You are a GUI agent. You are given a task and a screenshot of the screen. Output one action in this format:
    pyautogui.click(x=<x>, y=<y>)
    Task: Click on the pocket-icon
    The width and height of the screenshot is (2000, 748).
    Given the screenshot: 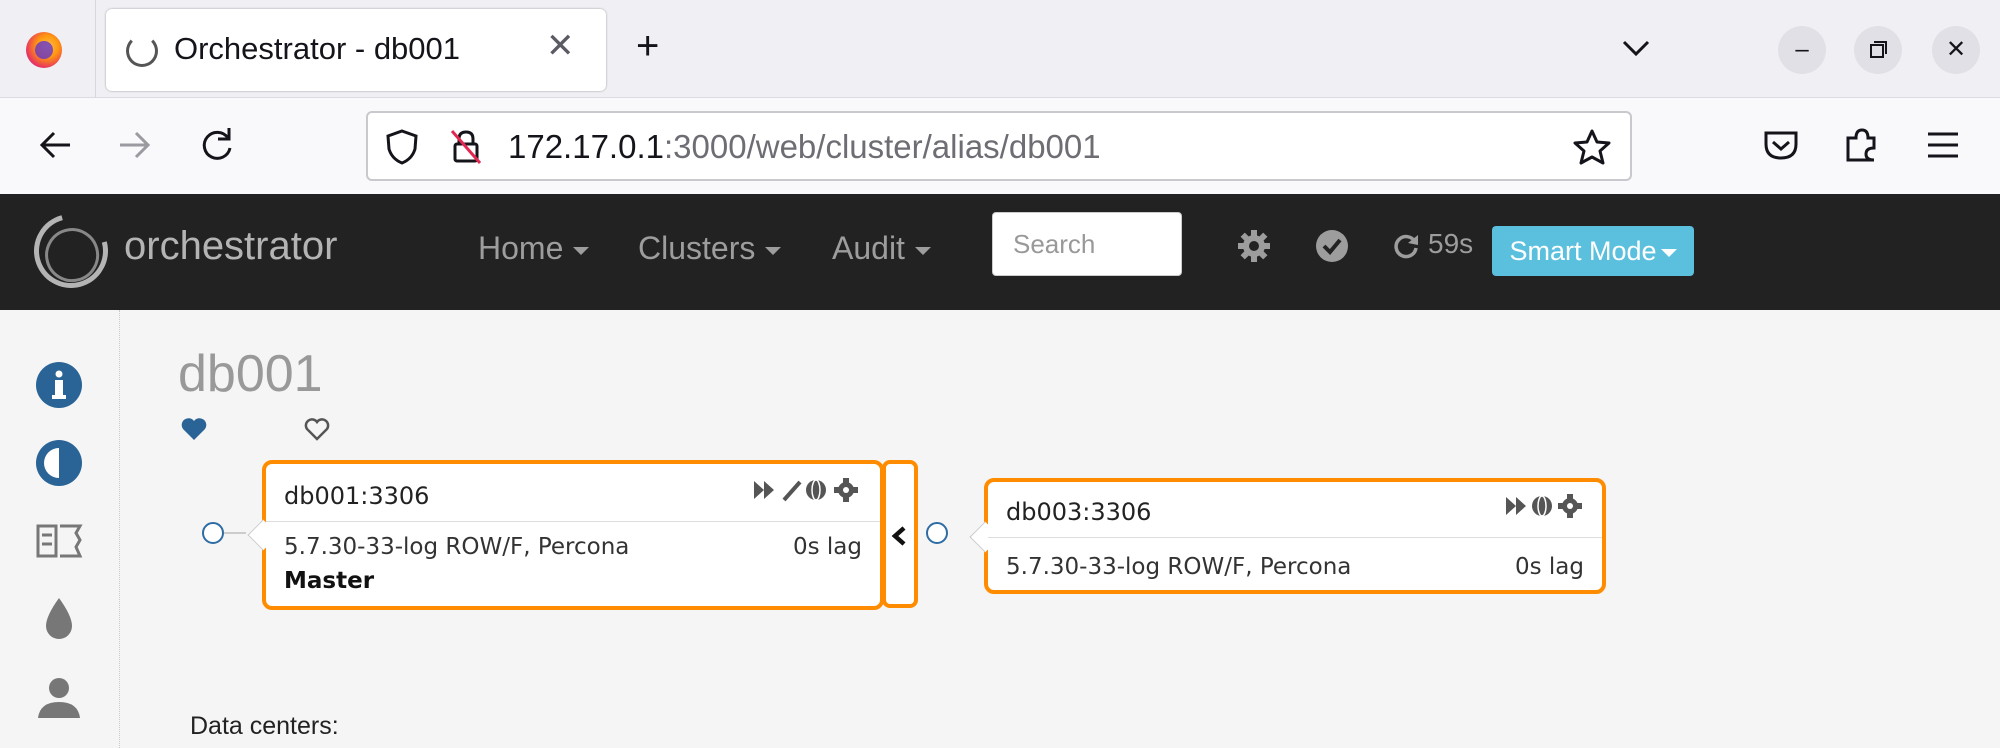 What is the action you would take?
    pyautogui.click(x=1781, y=145)
    